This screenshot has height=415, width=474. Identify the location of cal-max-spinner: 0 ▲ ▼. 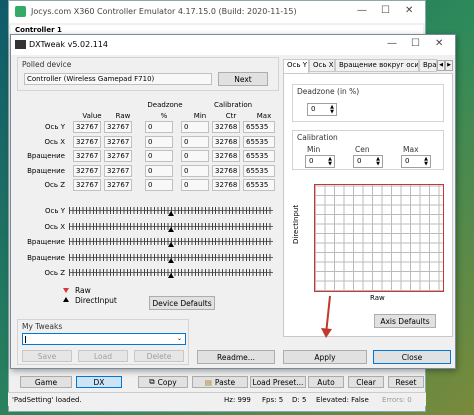
(416, 161).